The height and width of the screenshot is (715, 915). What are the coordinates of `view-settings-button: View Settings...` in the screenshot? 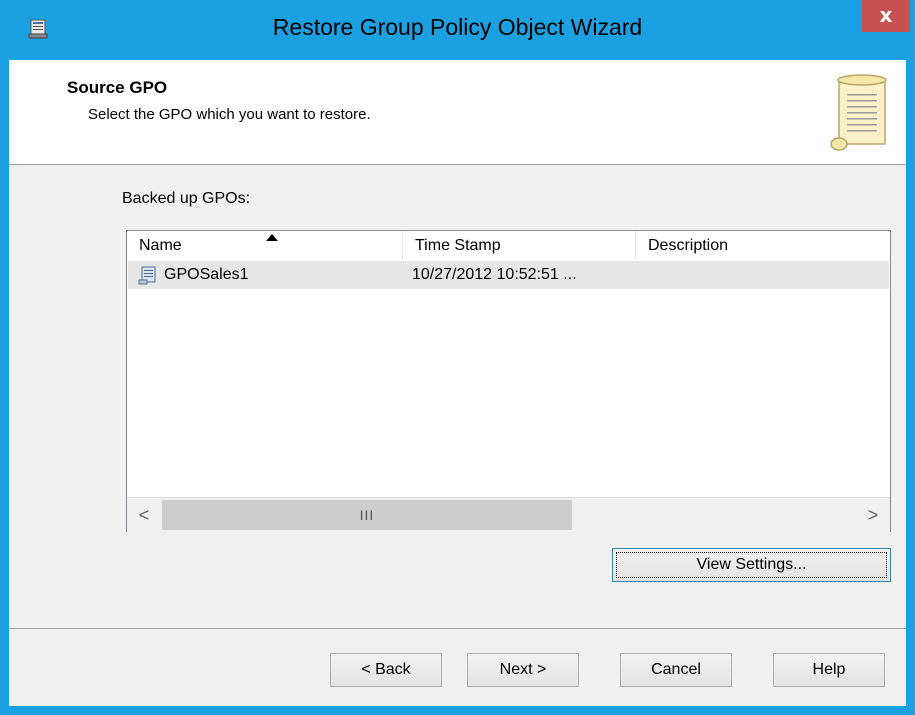 It's located at (751, 565).